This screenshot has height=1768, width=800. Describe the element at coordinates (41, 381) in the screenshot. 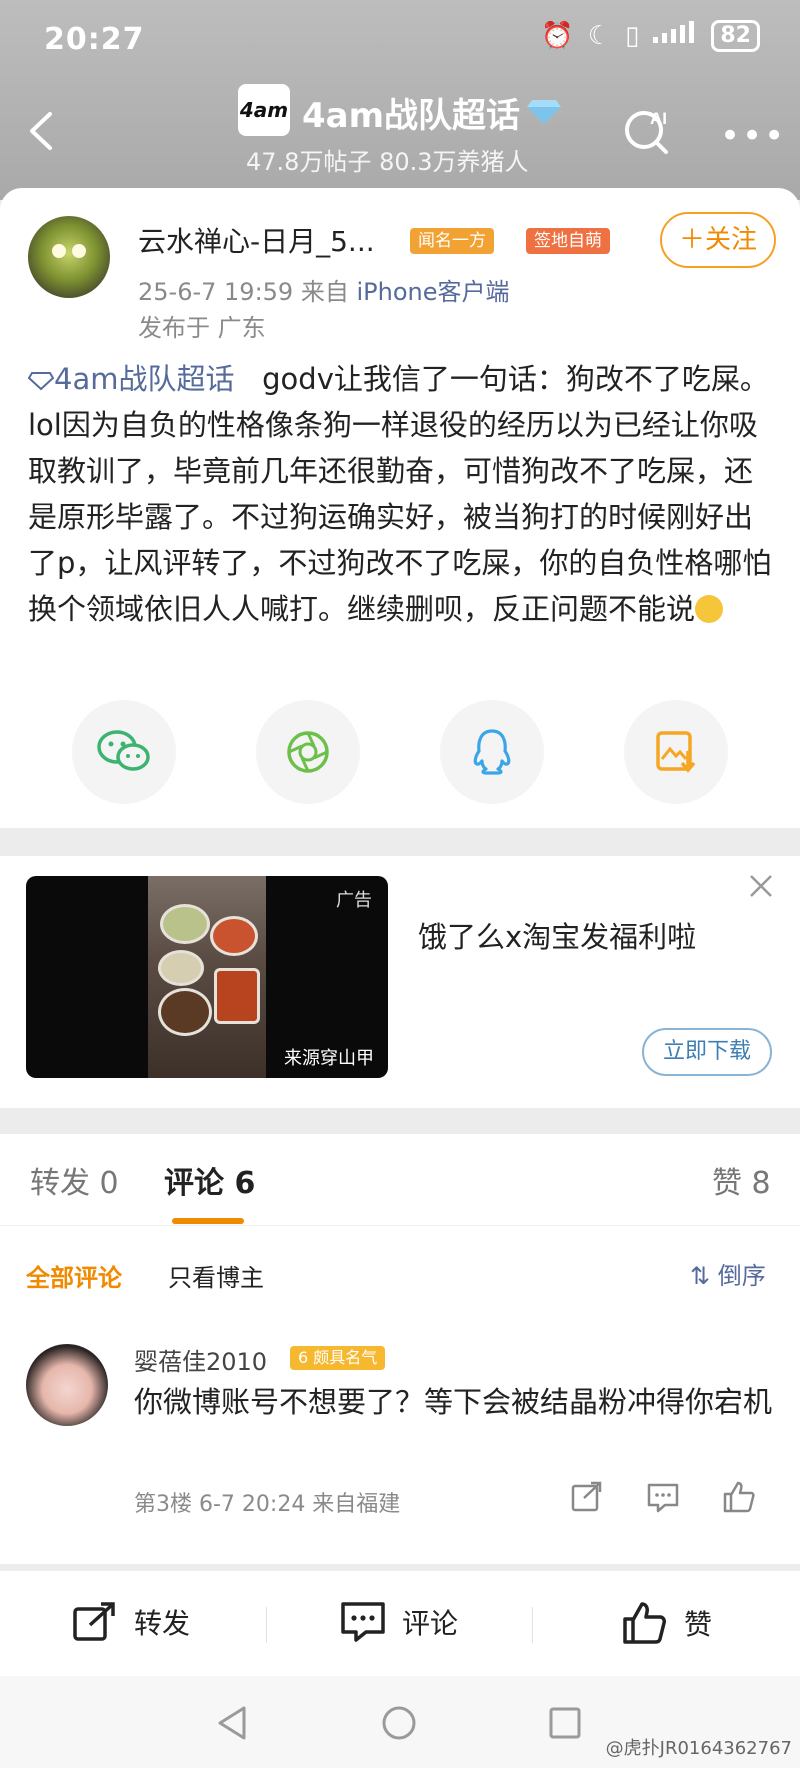

I see `topic-diamond-icon` at that location.